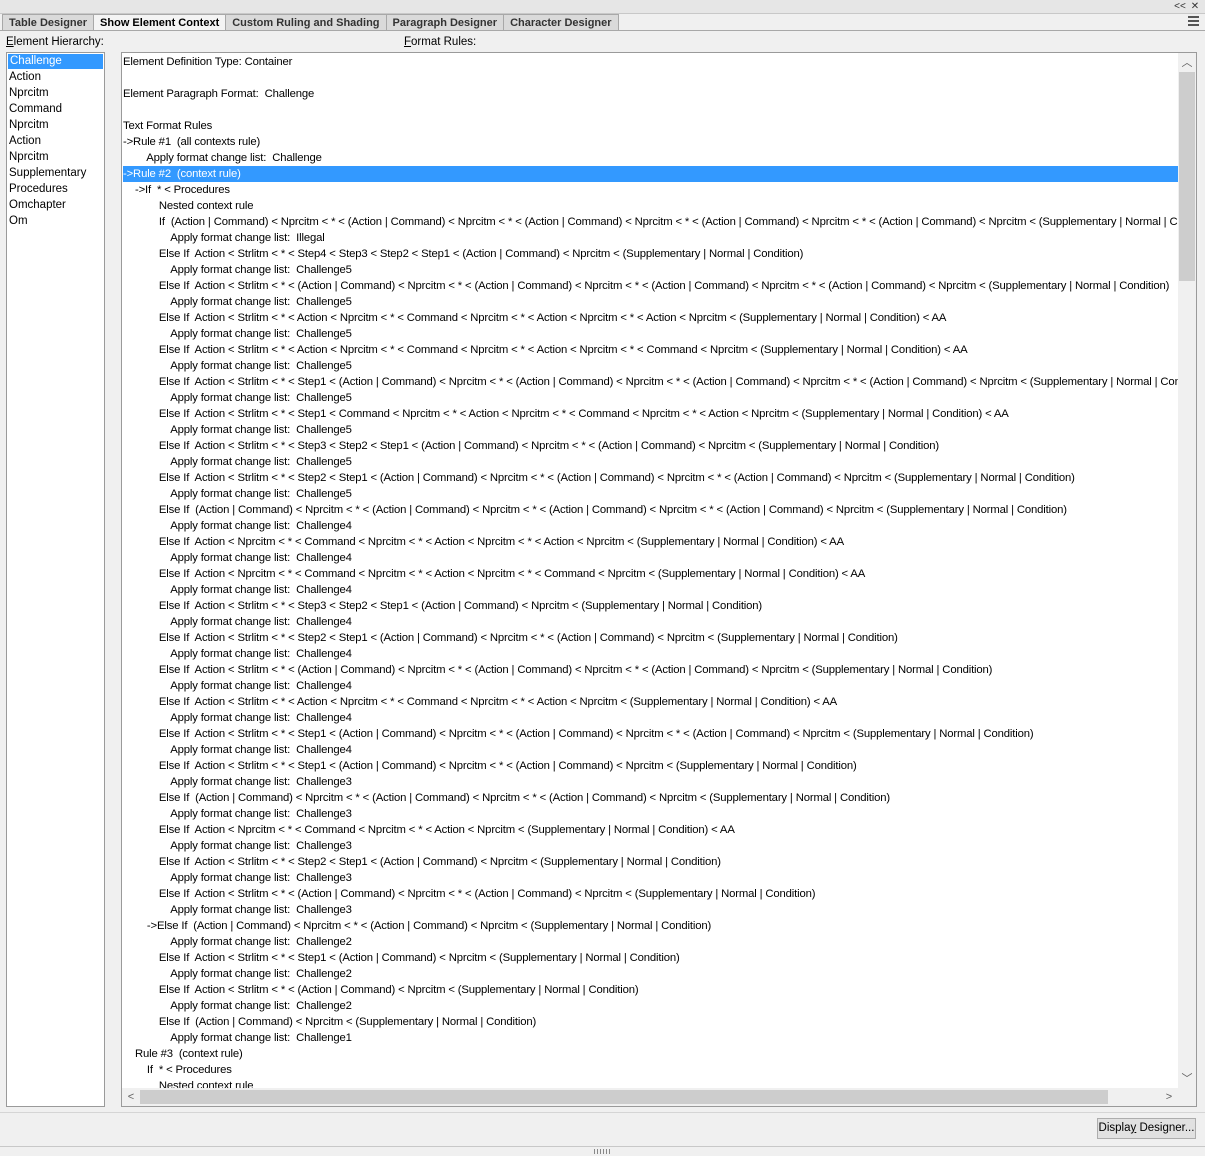 This screenshot has height=1156, width=1205. I want to click on hierarchy-item: Procedures, so click(55, 189).